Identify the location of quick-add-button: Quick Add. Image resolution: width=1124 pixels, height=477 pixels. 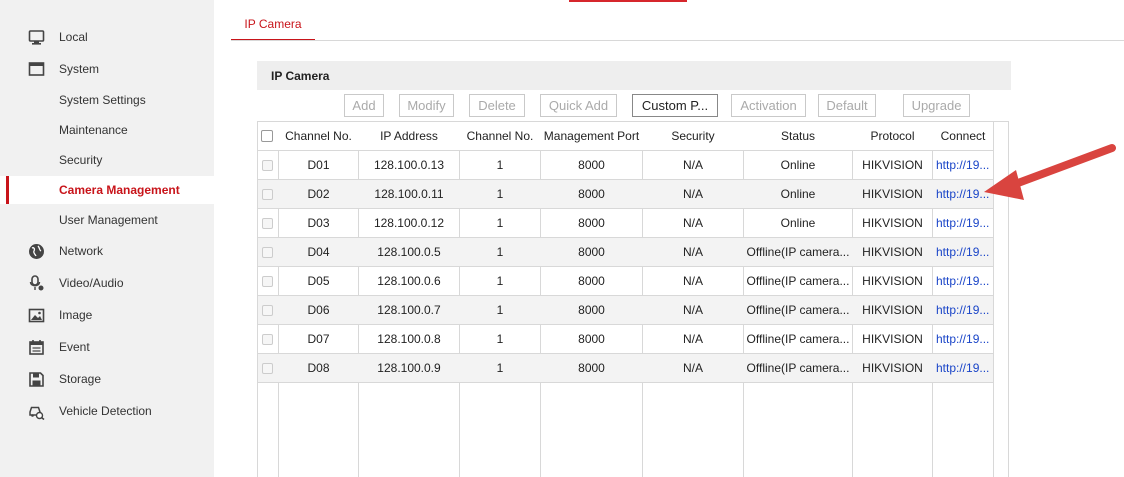
(578, 105).